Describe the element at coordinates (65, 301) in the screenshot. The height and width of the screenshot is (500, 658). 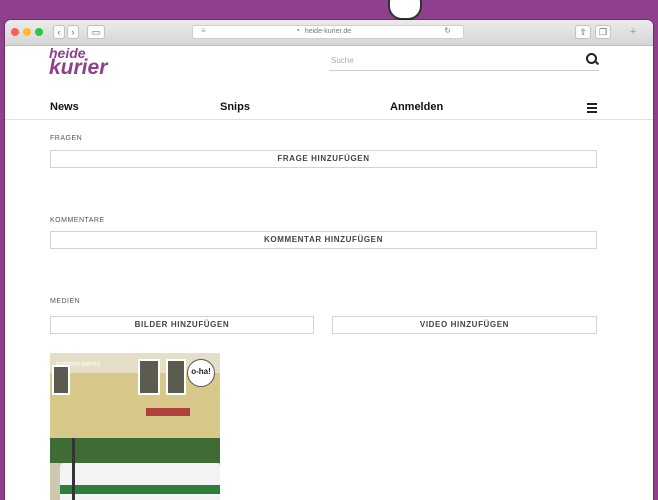
I see `section-label-media: MEDIEN` at that location.